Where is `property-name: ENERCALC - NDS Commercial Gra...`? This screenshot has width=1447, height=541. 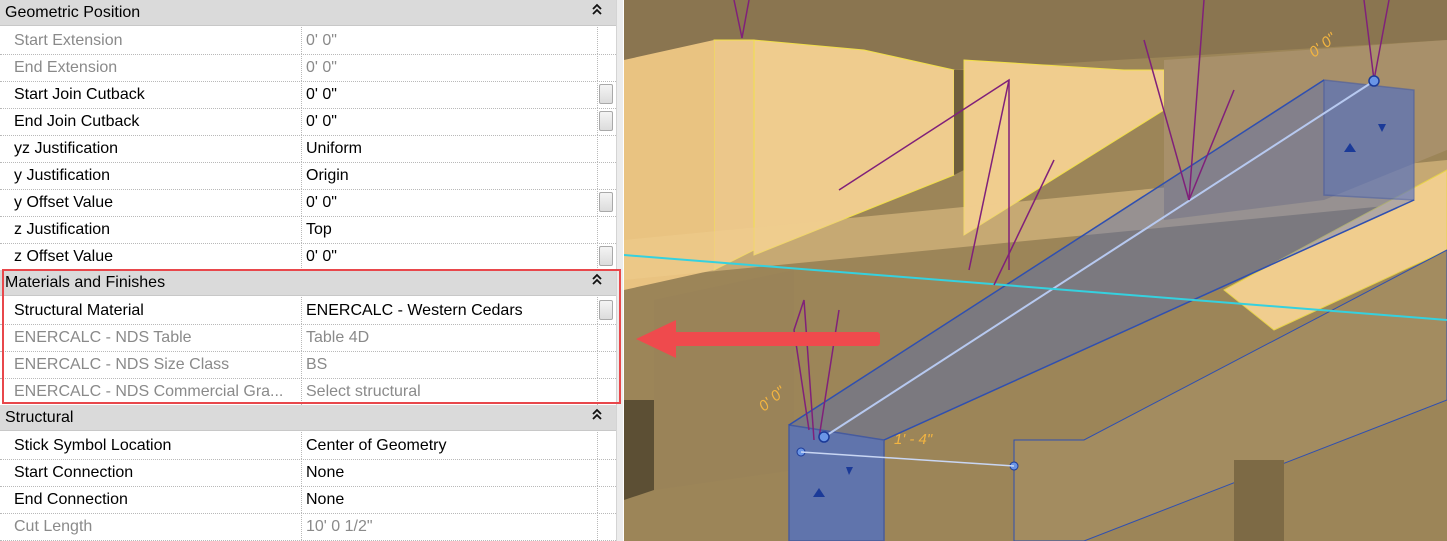 property-name: ENERCALC - NDS Commercial Gra... is located at coordinates (149, 391).